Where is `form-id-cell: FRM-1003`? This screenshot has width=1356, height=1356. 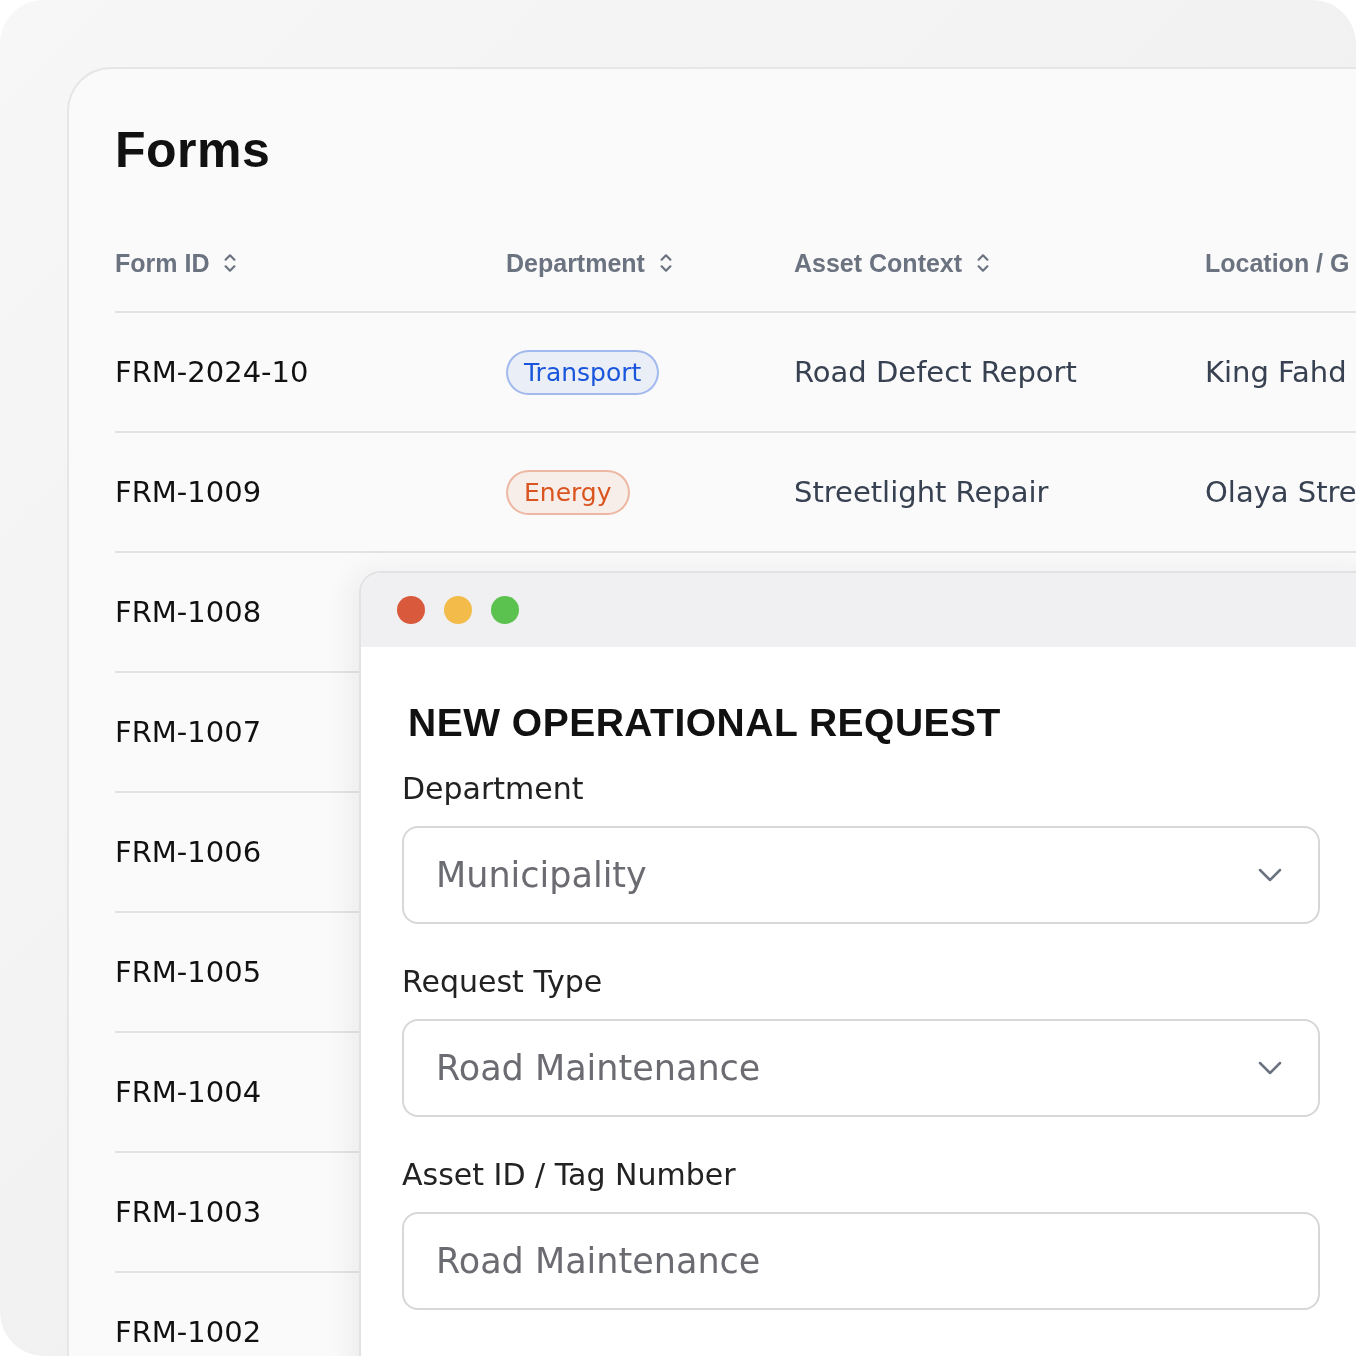
form-id-cell: FRM-1003 is located at coordinates (188, 1212).